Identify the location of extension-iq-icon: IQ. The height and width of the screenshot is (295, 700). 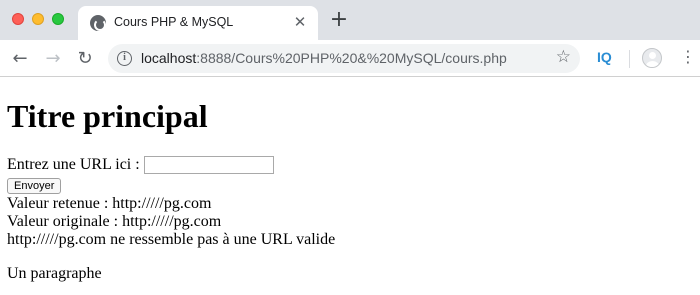
(604, 57).